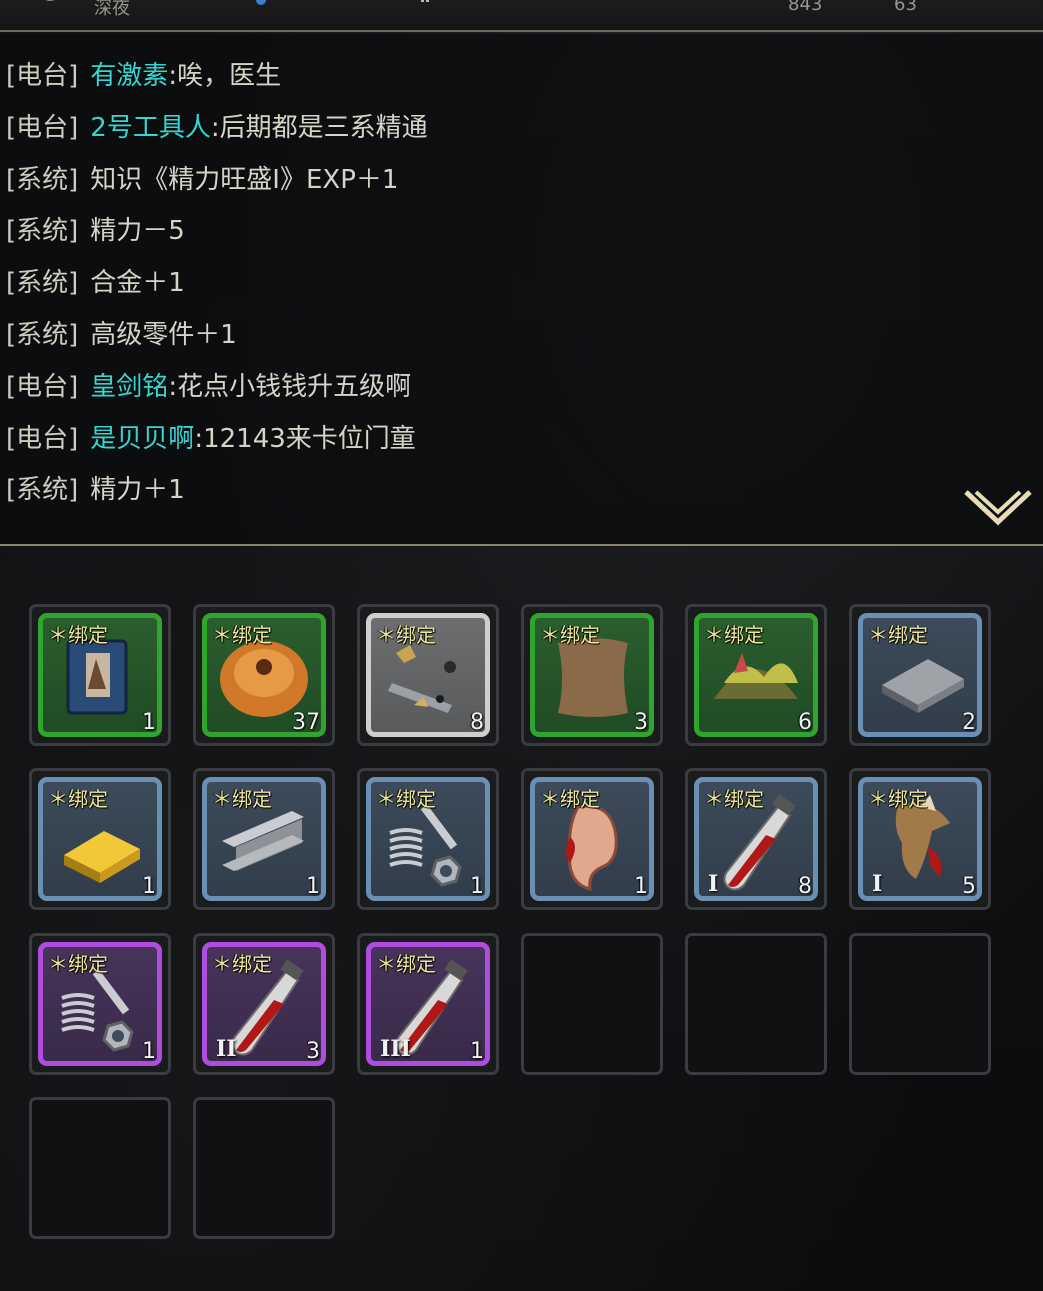 The width and height of the screenshot is (1043, 1291). I want to click on log-sender-name: 有激素, so click(129, 76).